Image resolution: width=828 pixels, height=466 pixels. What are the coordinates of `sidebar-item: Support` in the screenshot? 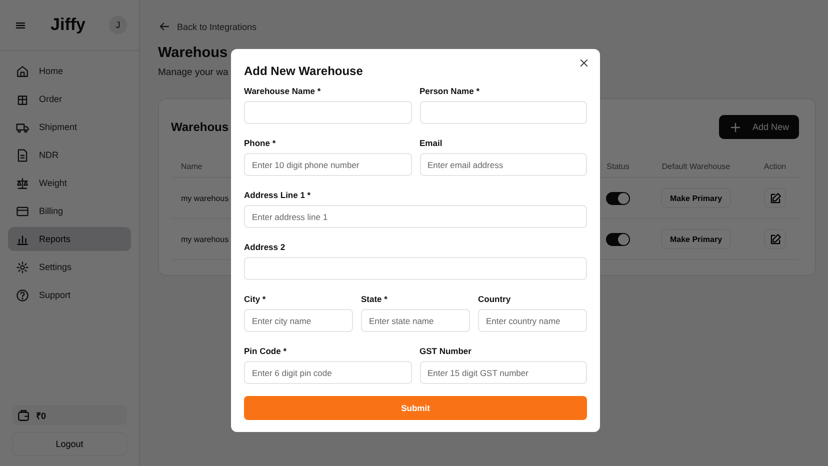 It's located at (69, 295).